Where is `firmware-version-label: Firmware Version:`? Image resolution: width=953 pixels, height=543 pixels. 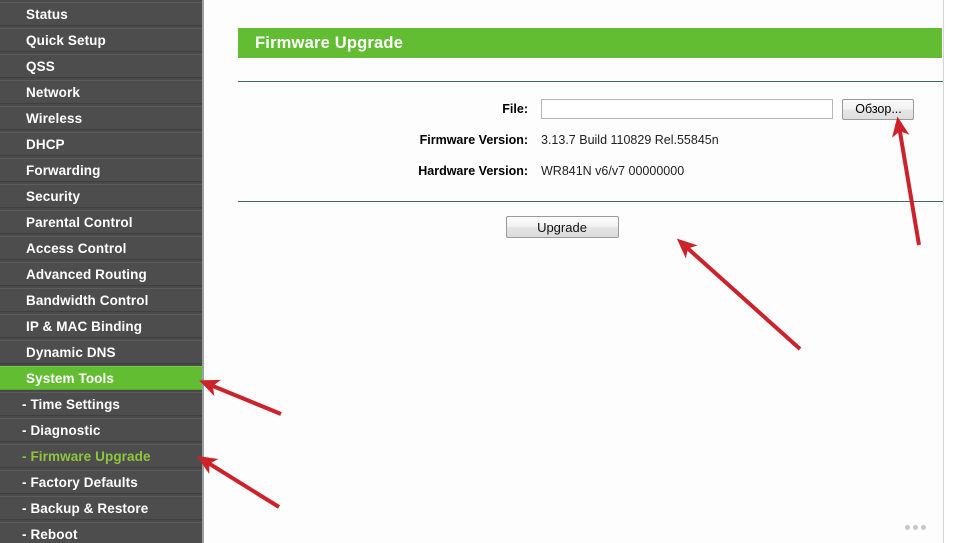
firmware-version-label: Firmware Version: is located at coordinates (473, 140).